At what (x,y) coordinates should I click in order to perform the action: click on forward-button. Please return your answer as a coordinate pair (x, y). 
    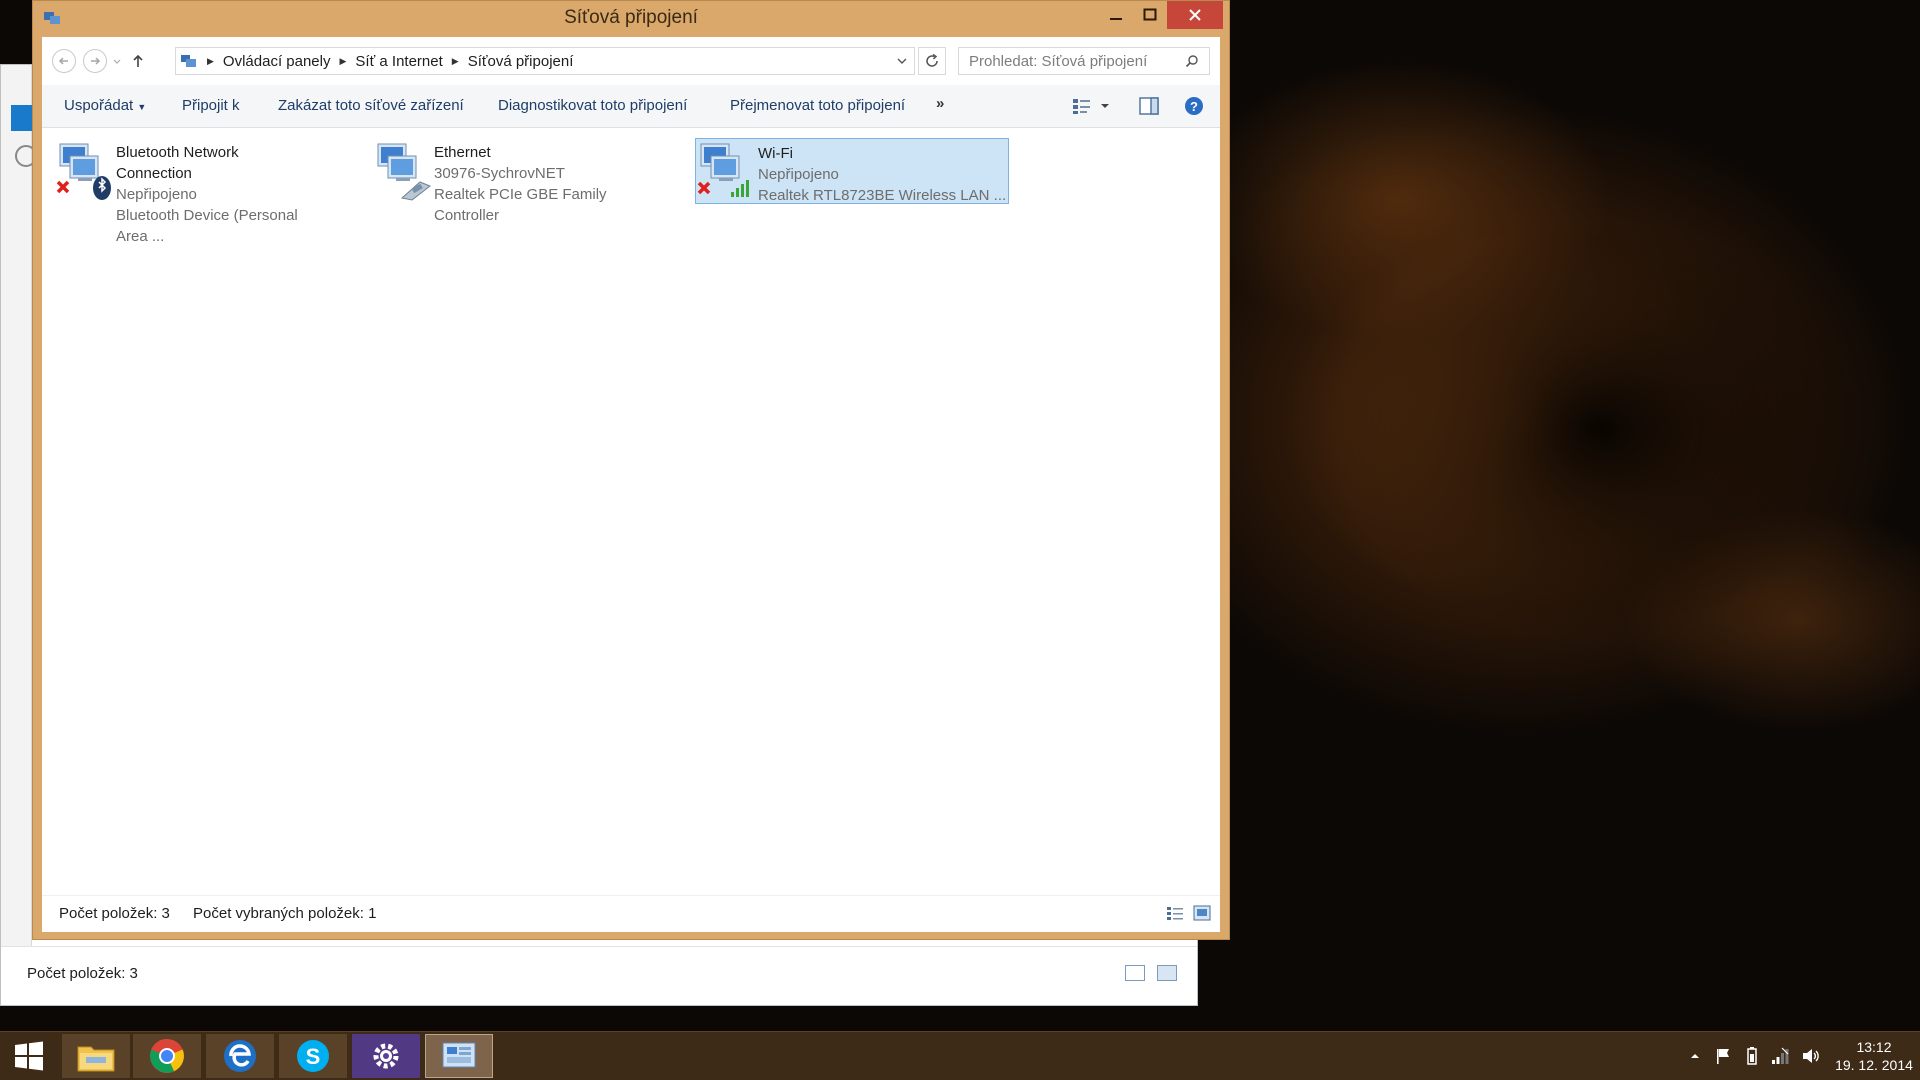
    Looking at the image, I should click on (95, 61).